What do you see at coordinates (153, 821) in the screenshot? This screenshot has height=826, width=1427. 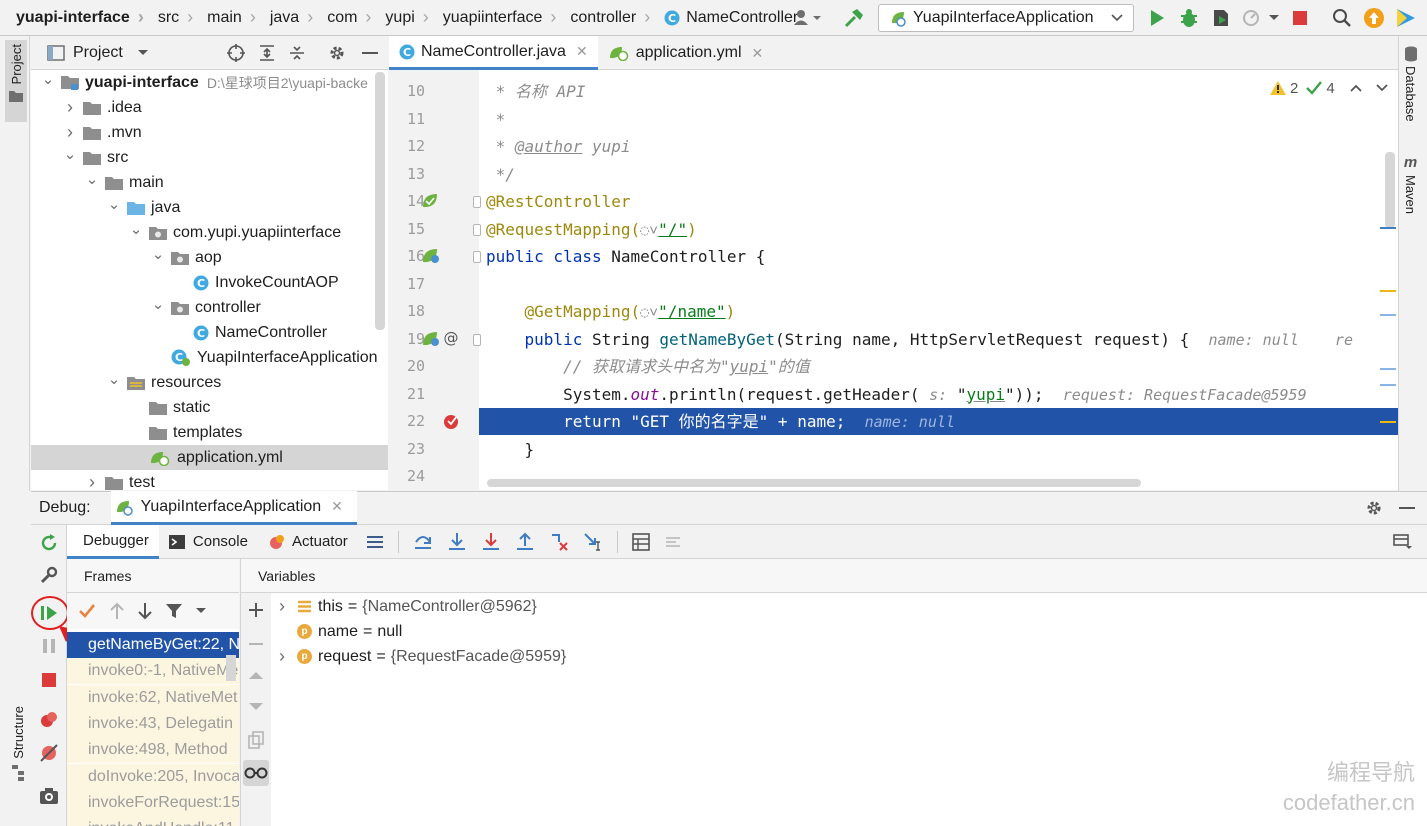 I see `frame-item: invokeAndHandle:11` at bounding box center [153, 821].